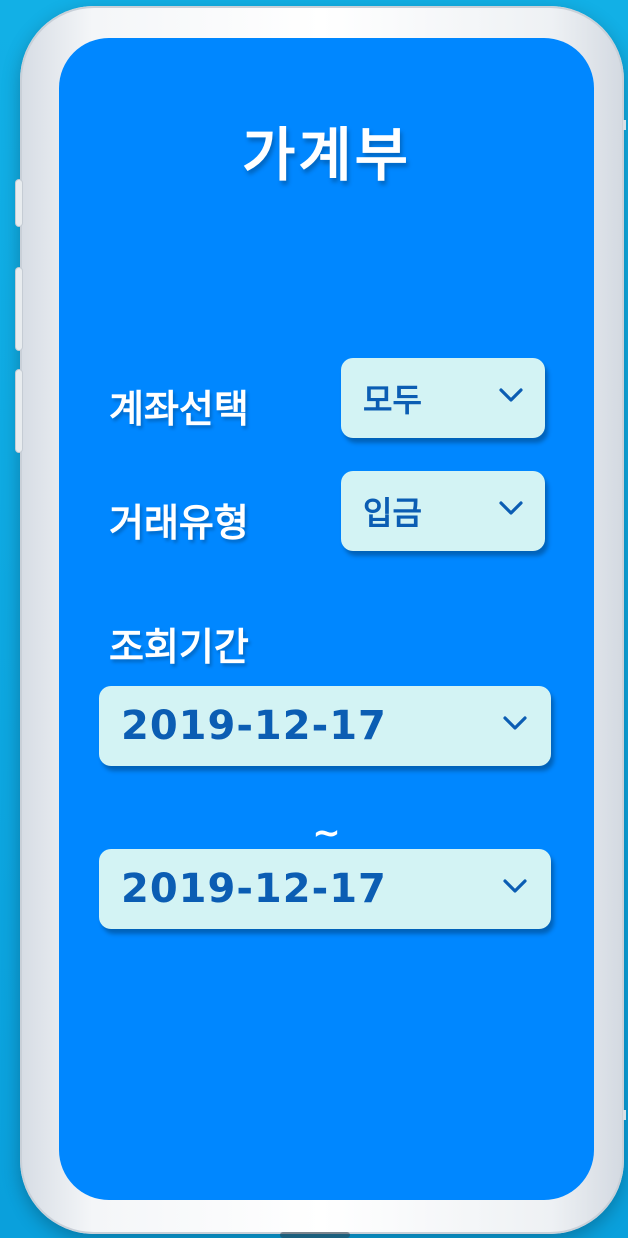 The height and width of the screenshot is (1238, 628). Describe the element at coordinates (326, 155) in the screenshot. I see `app-title: 가계부` at that location.